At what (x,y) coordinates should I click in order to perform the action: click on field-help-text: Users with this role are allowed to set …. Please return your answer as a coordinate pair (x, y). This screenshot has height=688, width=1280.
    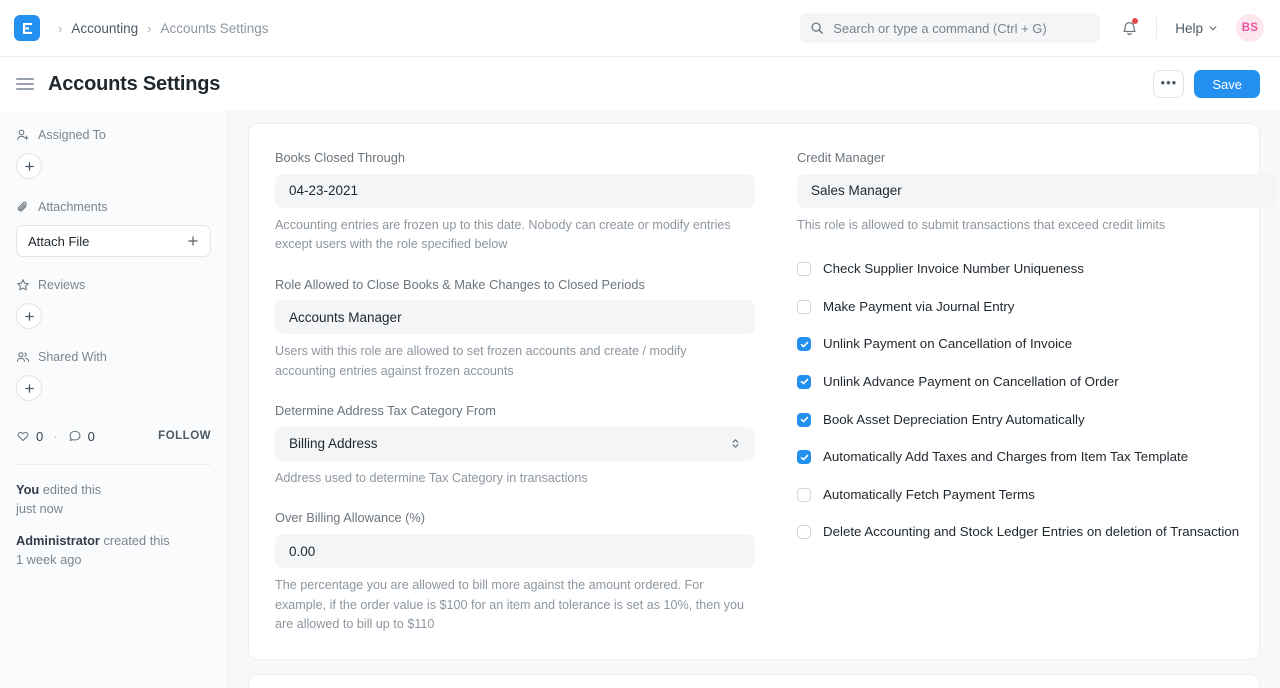
    Looking at the image, I should click on (481, 361).